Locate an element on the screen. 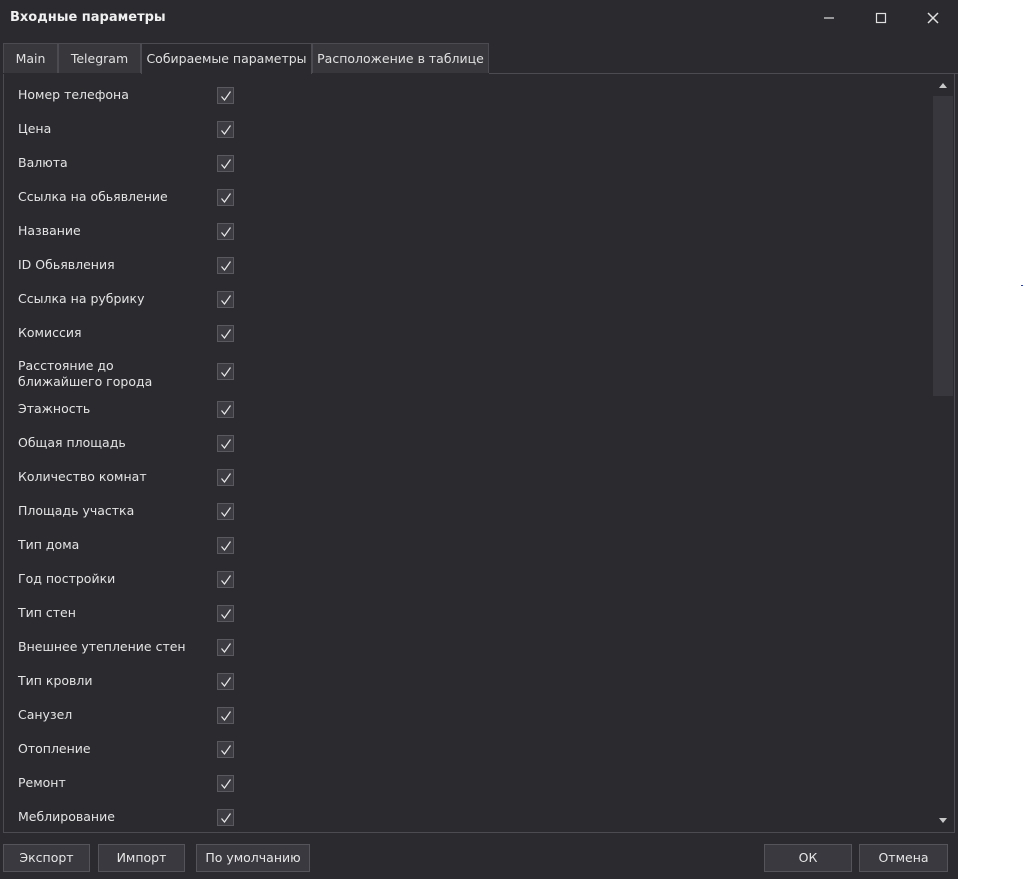 The width and height of the screenshot is (1025, 879). close-icon is located at coordinates (933, 18).